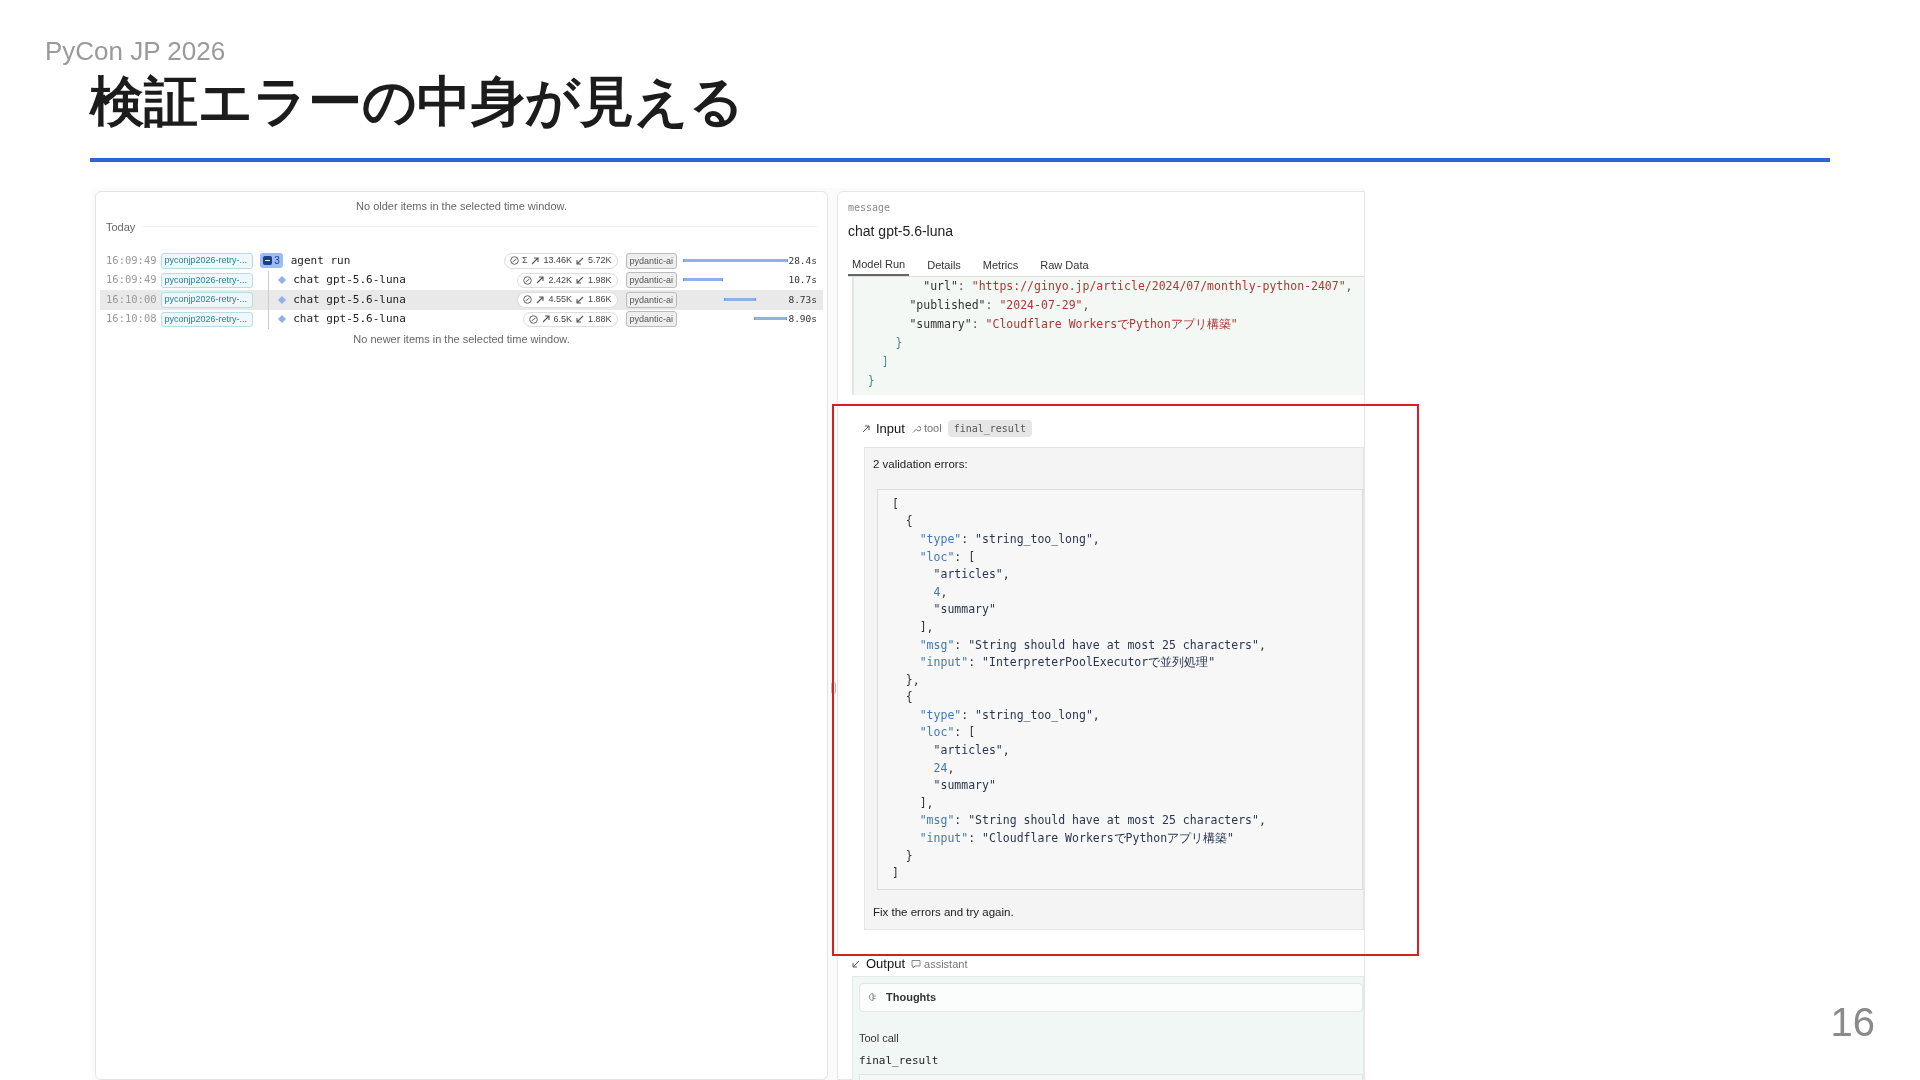  What do you see at coordinates (600, 299) in the screenshot?
I see `output-tokens: 1.86K` at bounding box center [600, 299].